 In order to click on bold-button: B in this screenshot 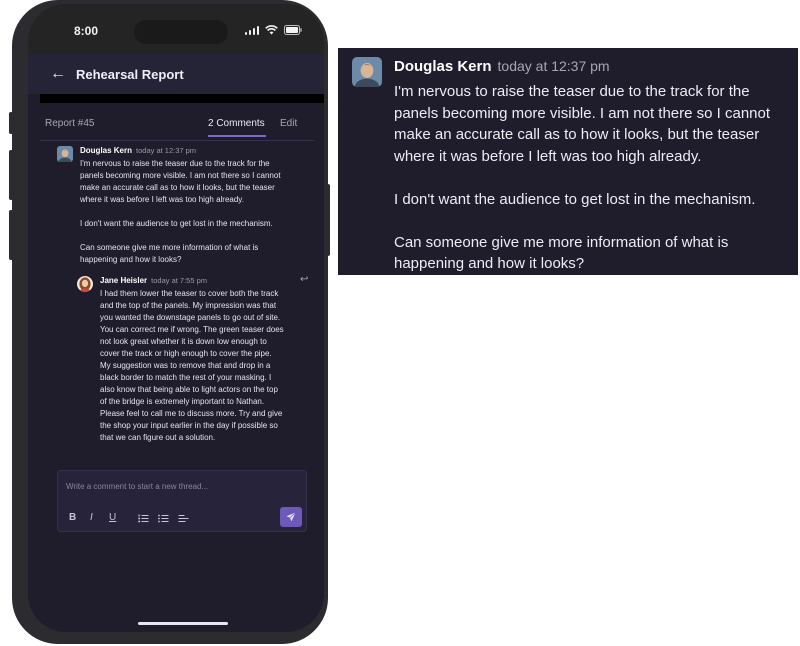, I will do `click(72, 518)`.